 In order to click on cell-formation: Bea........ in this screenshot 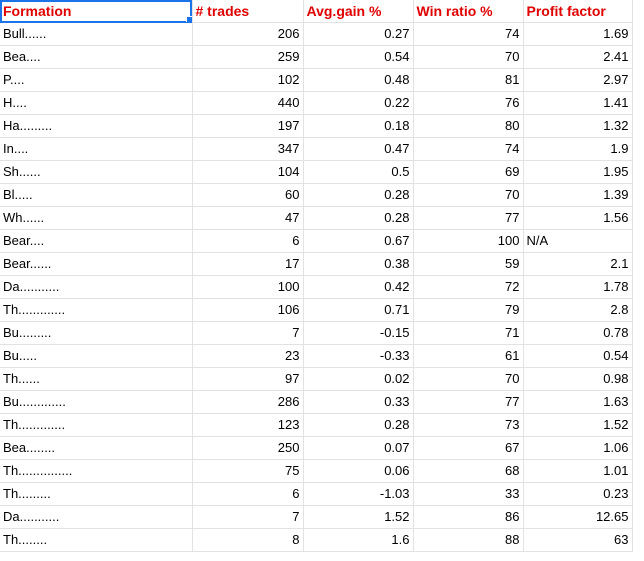, I will do `click(96, 448)`.